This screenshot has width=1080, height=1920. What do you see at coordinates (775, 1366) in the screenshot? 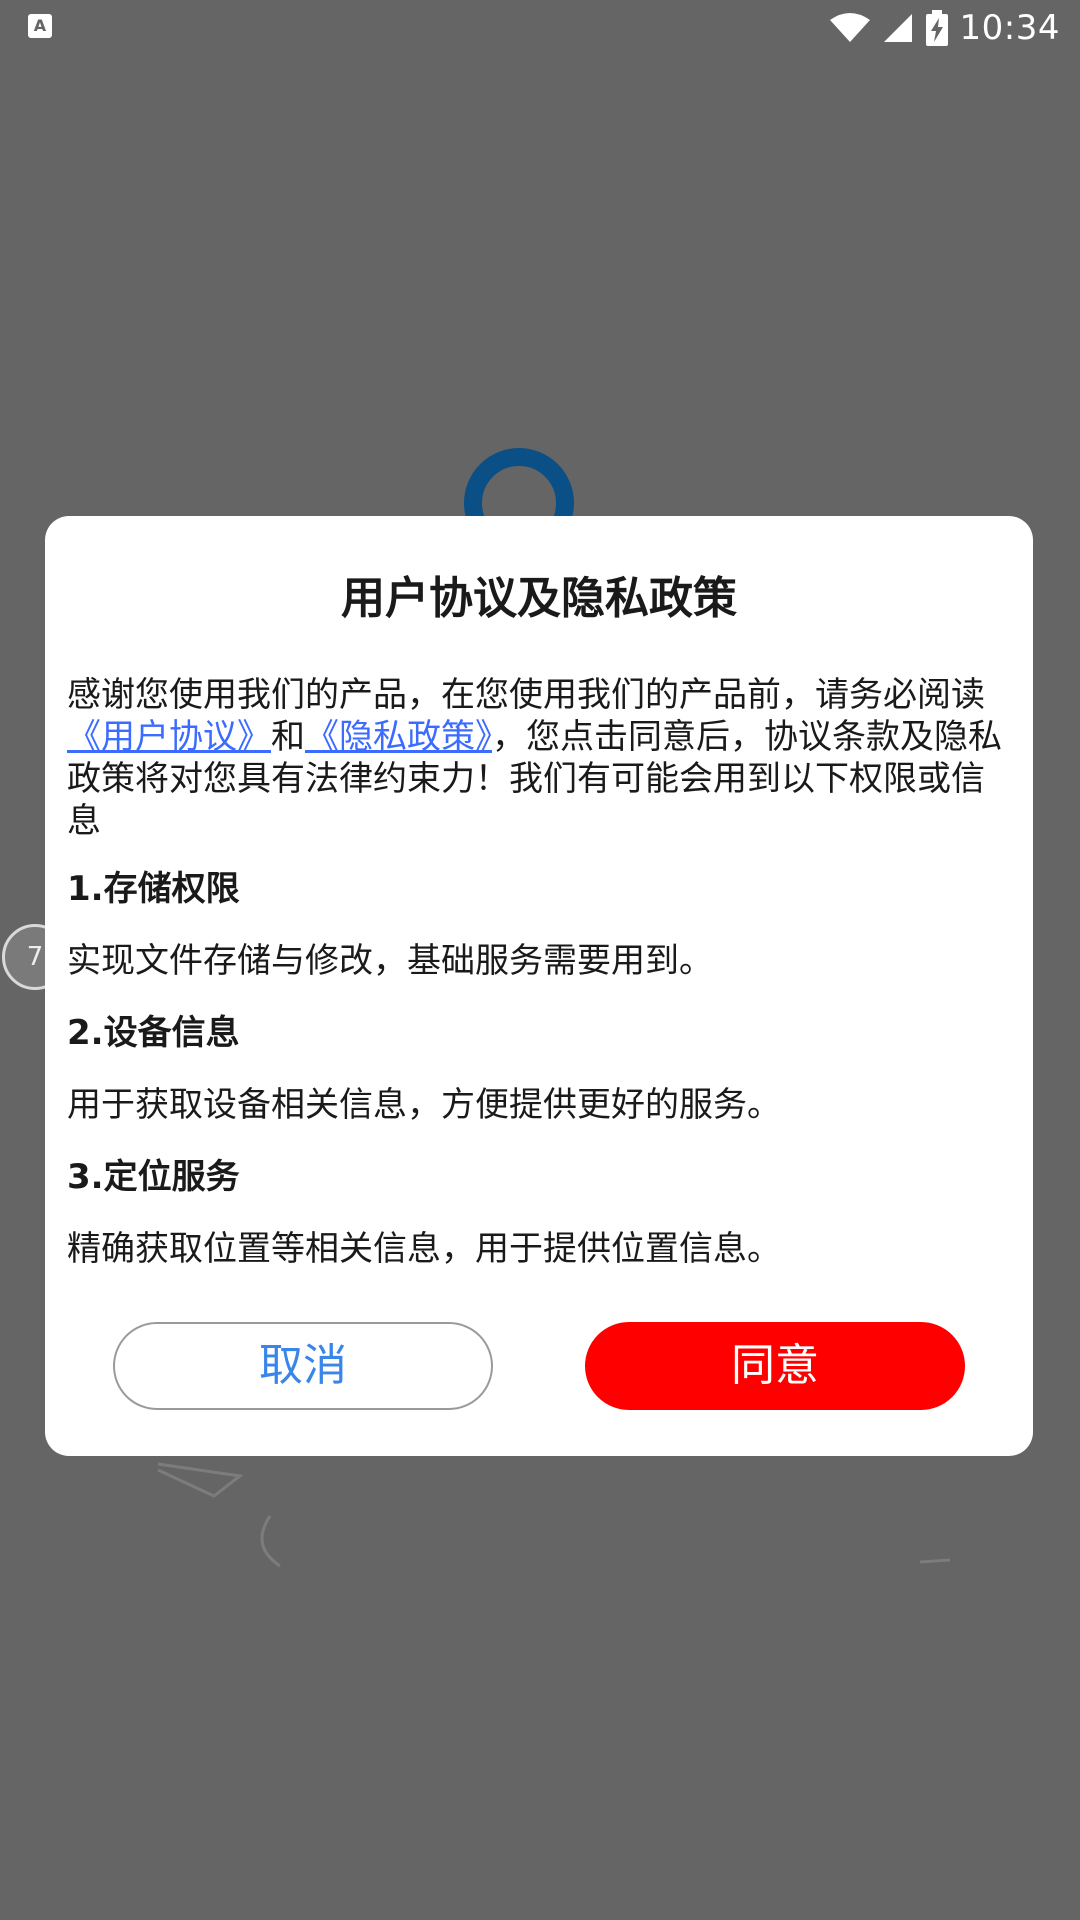
I see `agree-button: 同意` at bounding box center [775, 1366].